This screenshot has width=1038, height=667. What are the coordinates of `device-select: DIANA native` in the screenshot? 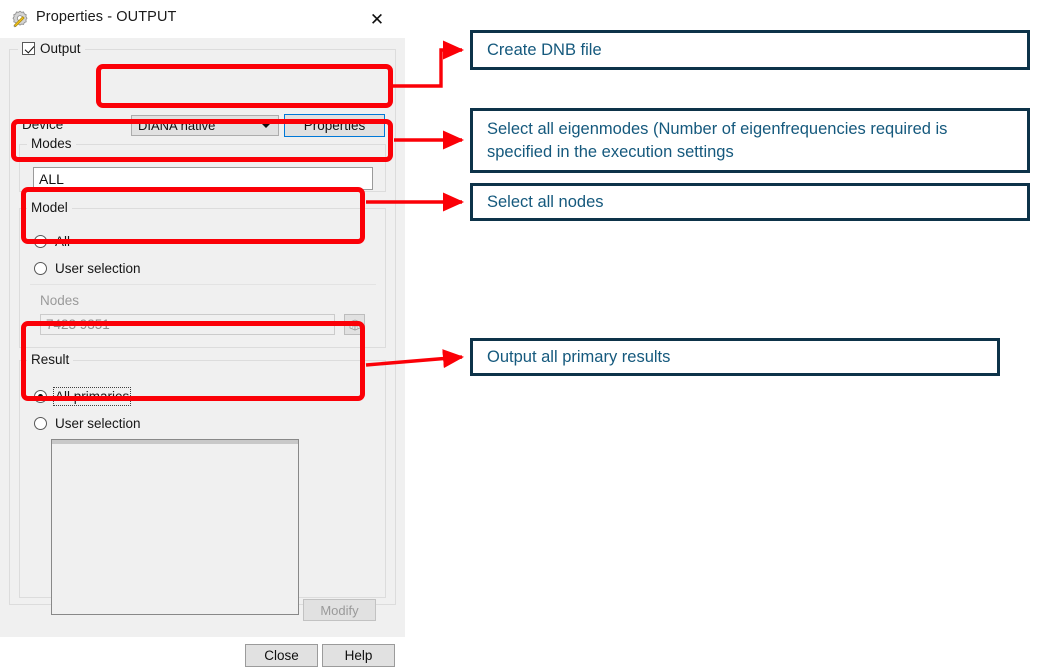 It's located at (205, 125).